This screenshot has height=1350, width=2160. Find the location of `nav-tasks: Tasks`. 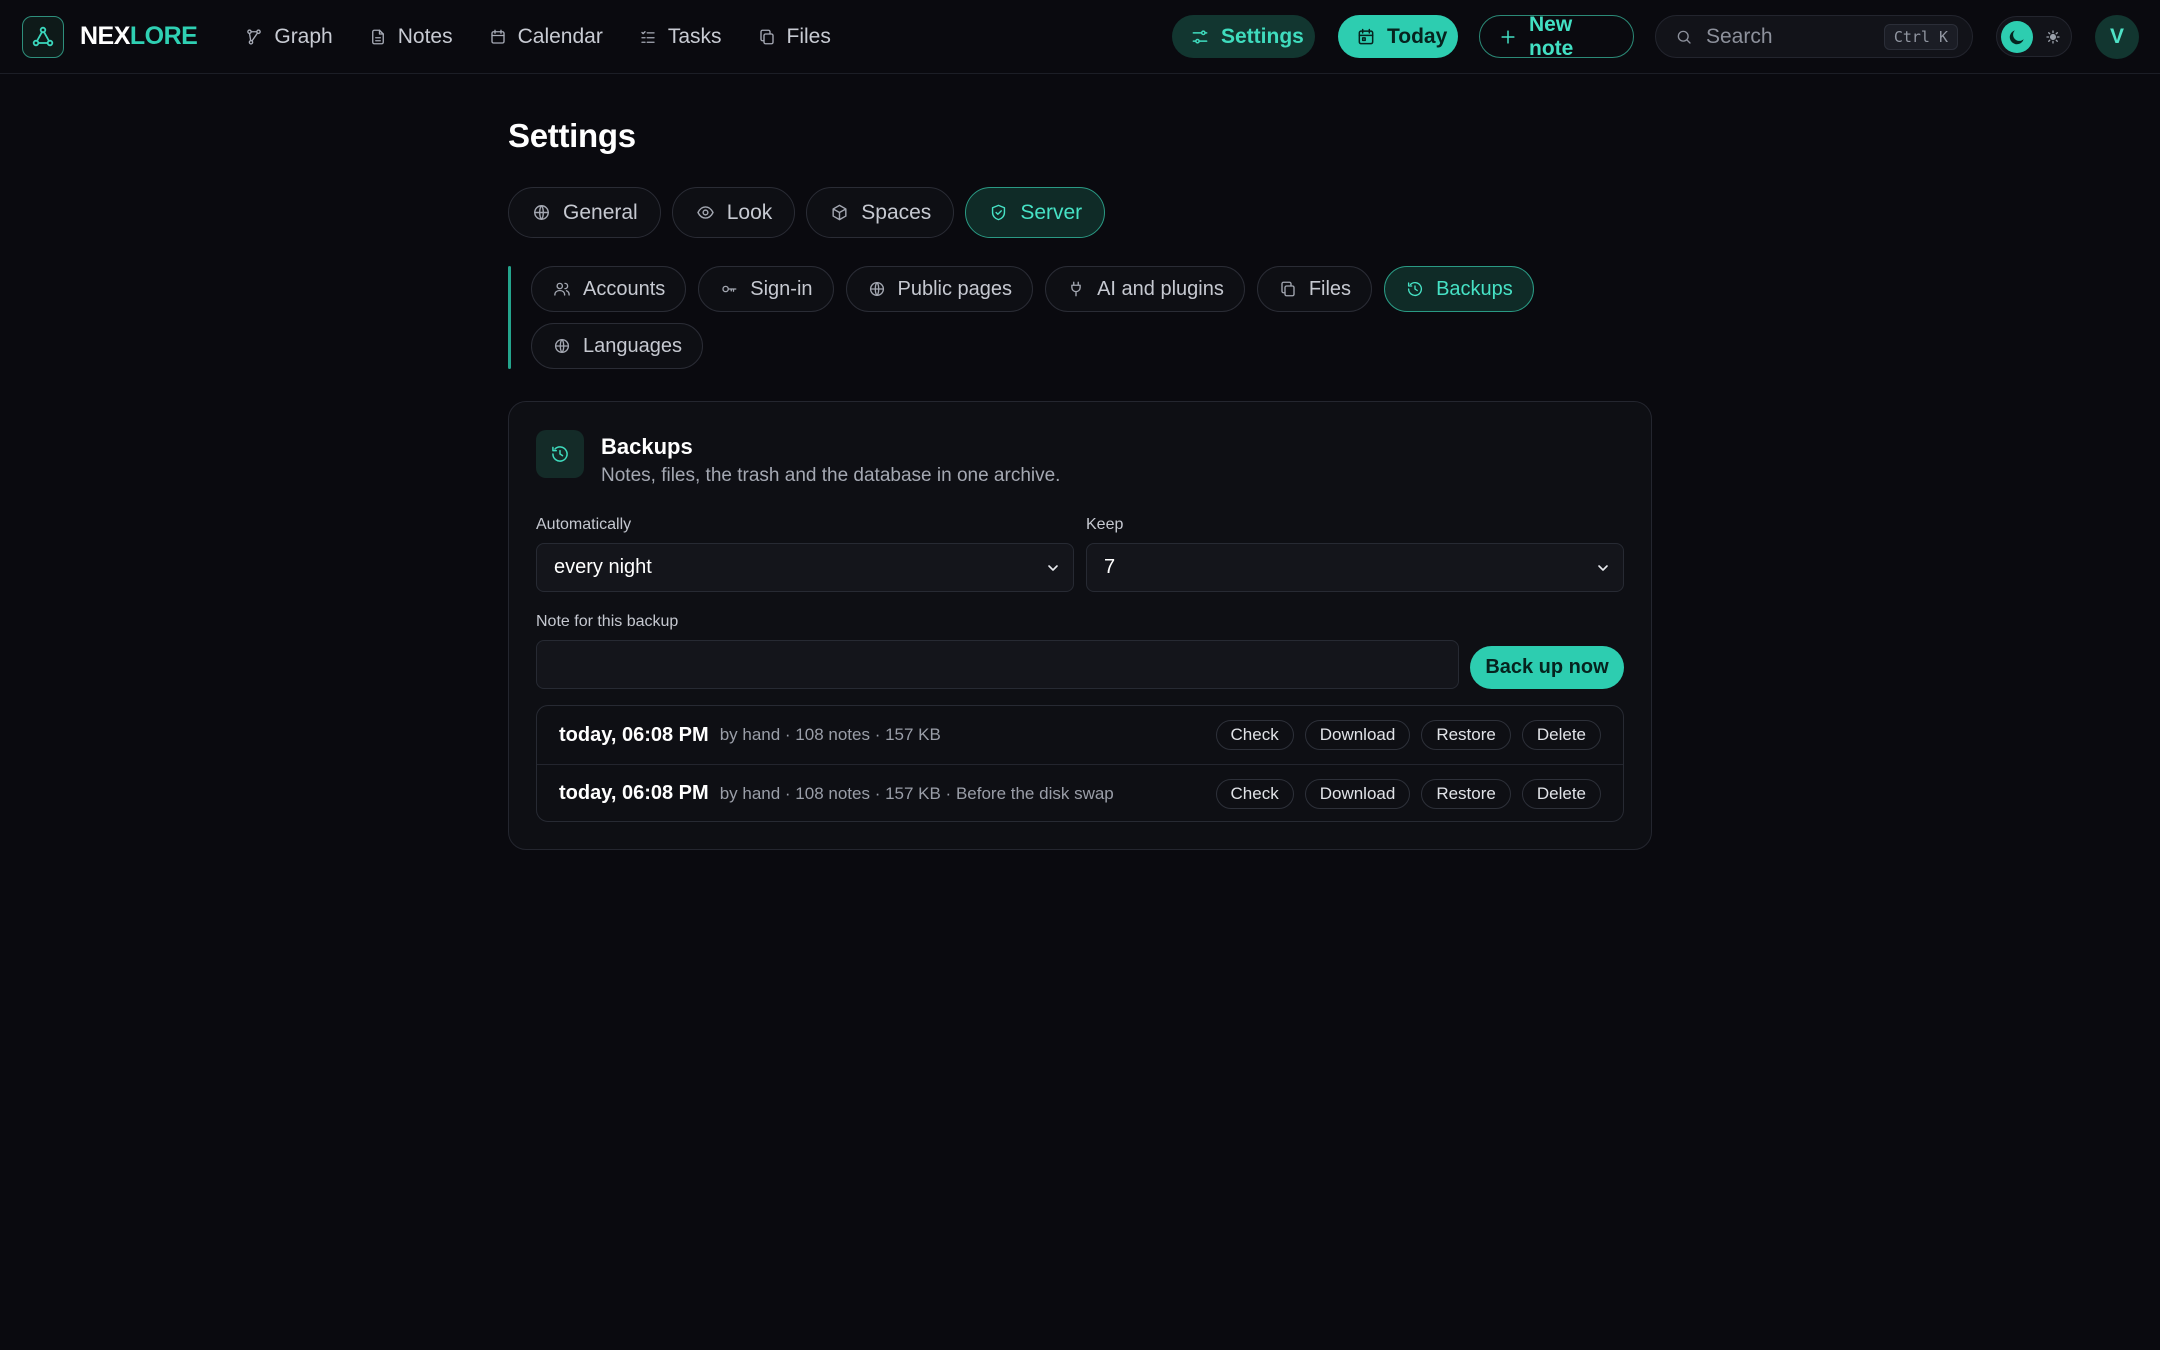

nav-tasks: Tasks is located at coordinates (680, 37).